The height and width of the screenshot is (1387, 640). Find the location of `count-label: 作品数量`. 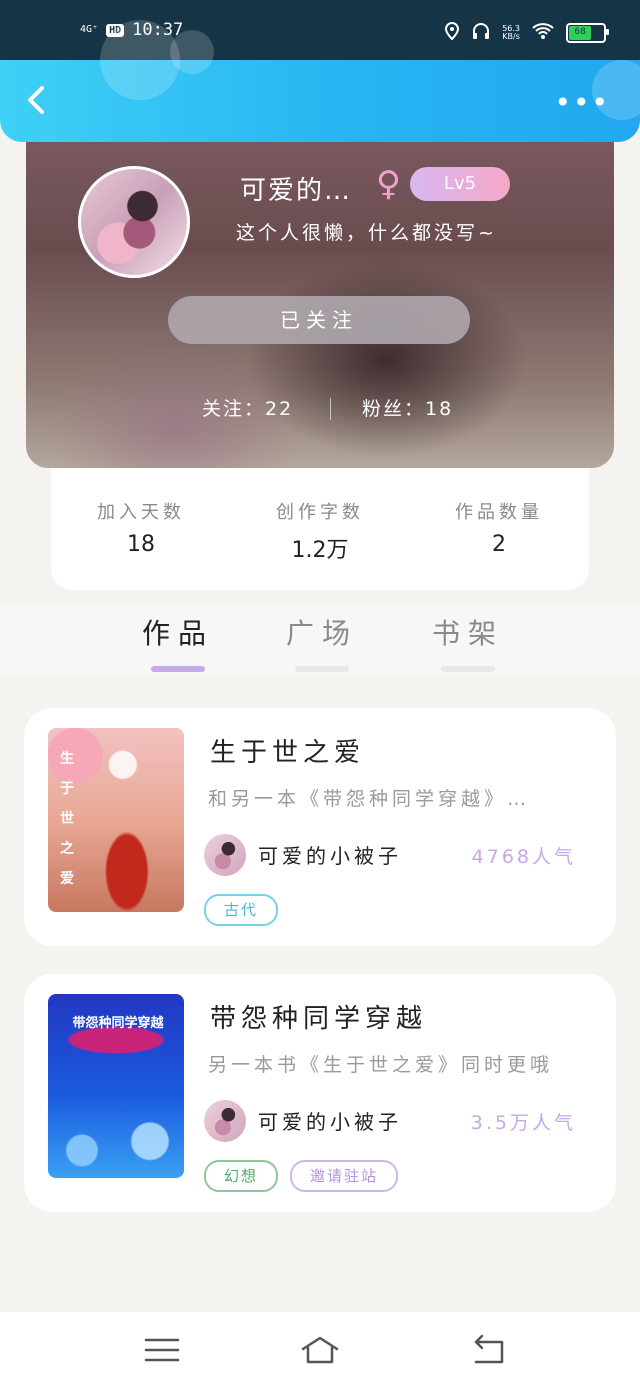

count-label: 作品数量 is located at coordinates (499, 512).